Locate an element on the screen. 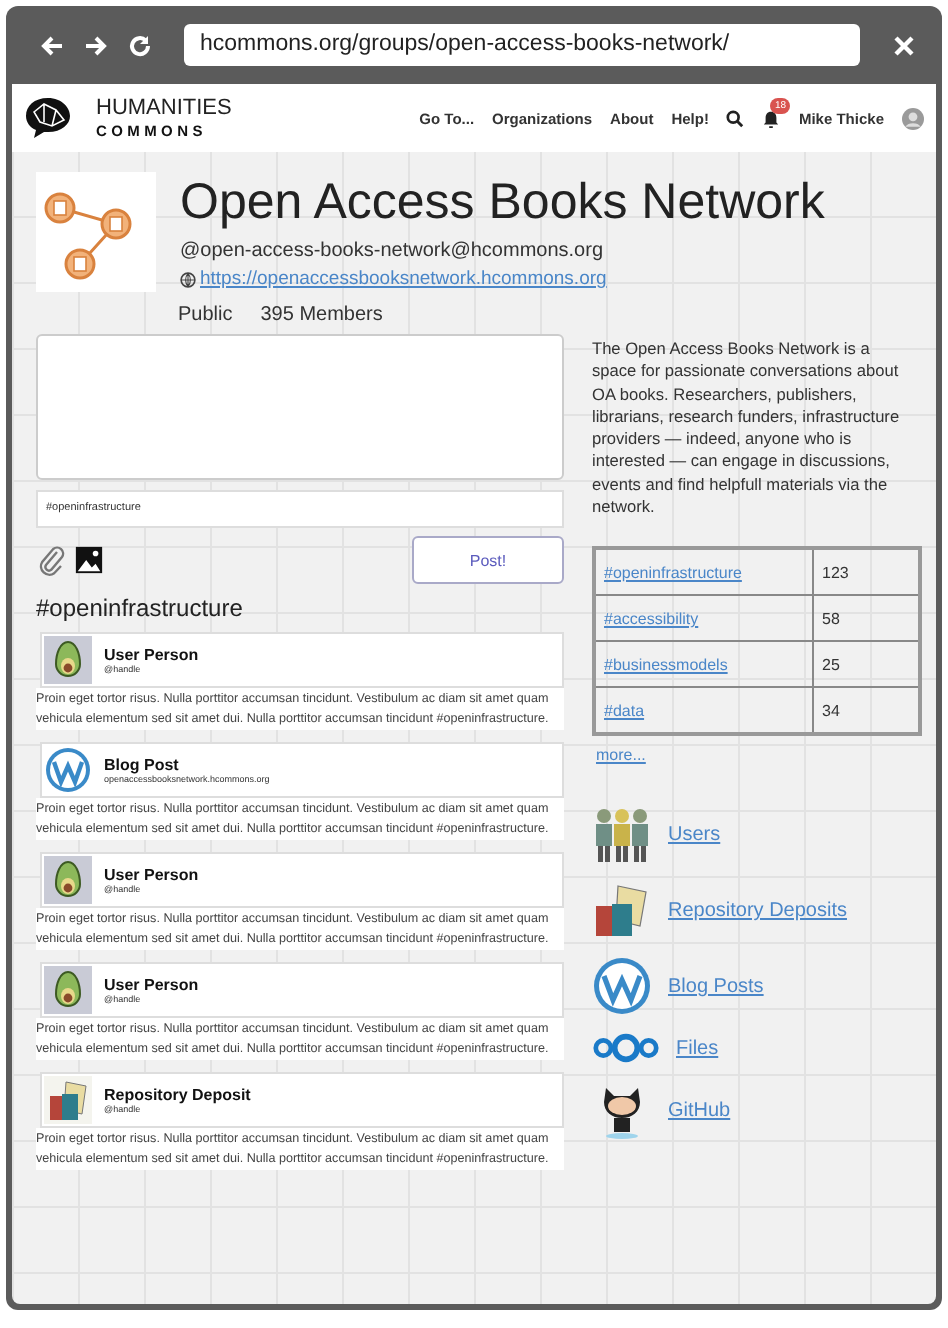 Image resolution: width=948 pixels, height=1328 pixels. feed-item-title: Blog Post is located at coordinates (142, 764).